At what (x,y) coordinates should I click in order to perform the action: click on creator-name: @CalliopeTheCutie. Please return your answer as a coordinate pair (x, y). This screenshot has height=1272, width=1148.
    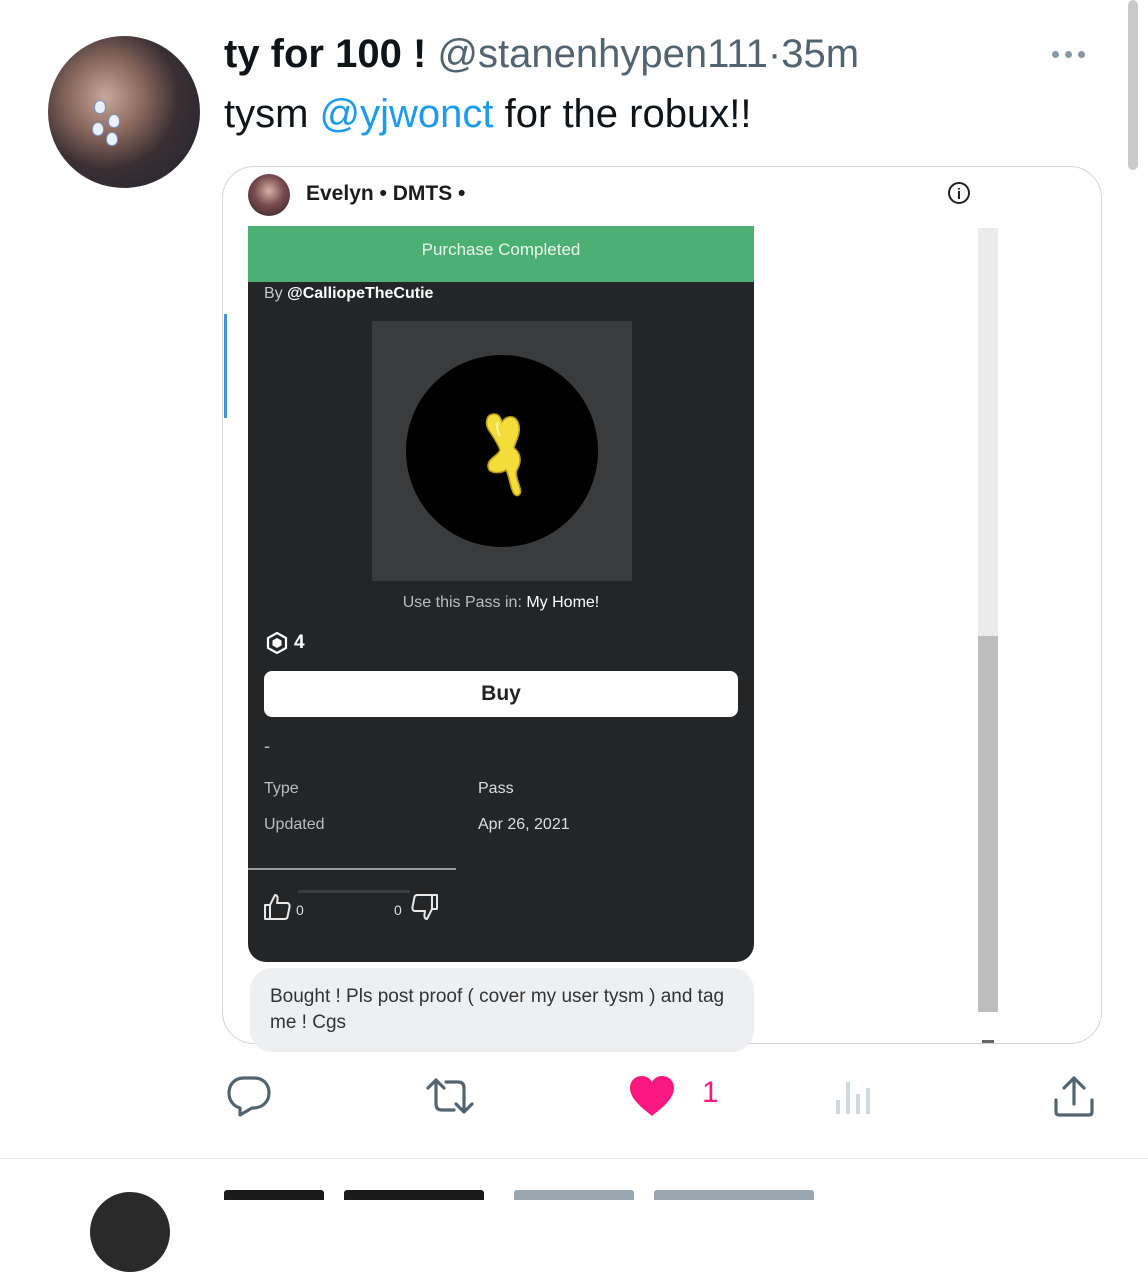
    Looking at the image, I should click on (360, 293).